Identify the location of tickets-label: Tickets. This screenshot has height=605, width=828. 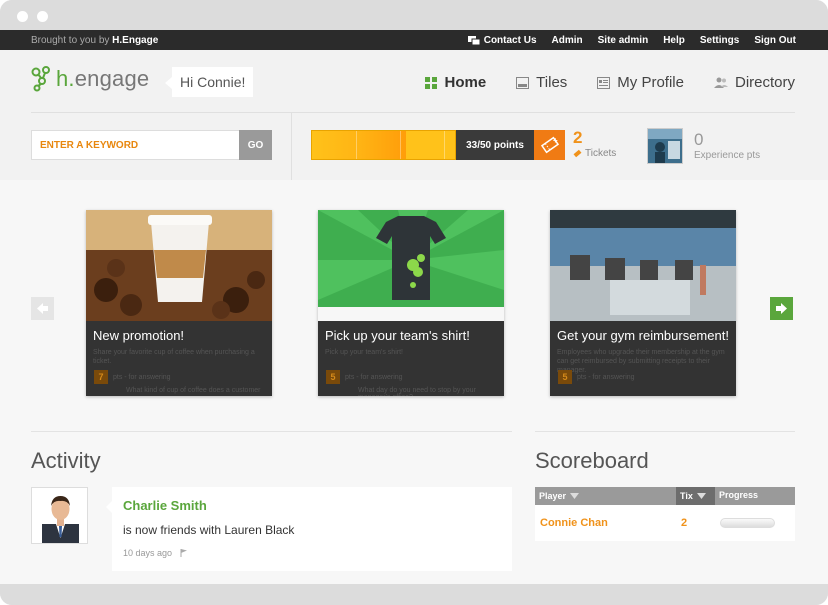
(601, 153).